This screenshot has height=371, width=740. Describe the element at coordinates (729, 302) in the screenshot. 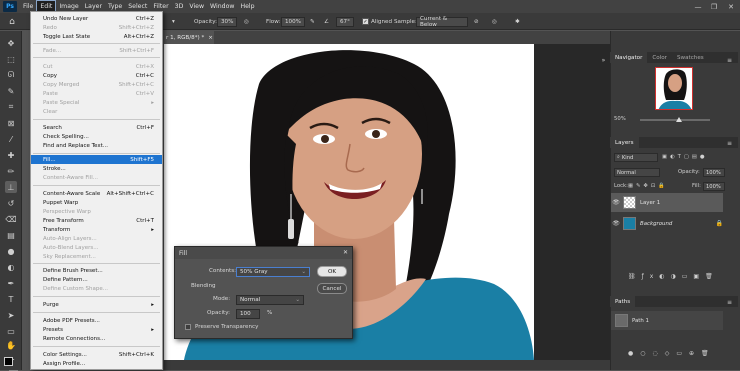

I see `paths-menu-icon: ≡` at that location.